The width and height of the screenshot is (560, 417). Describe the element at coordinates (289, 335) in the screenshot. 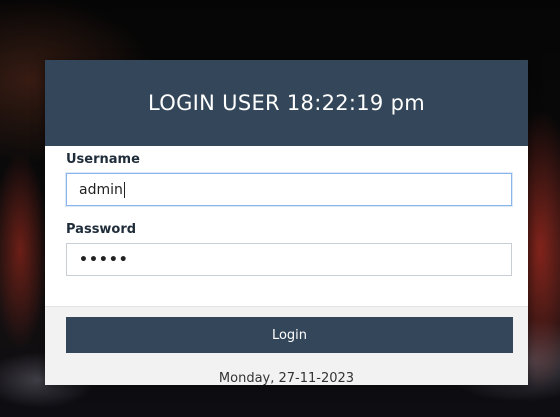

I see `login-button: Login` at that location.